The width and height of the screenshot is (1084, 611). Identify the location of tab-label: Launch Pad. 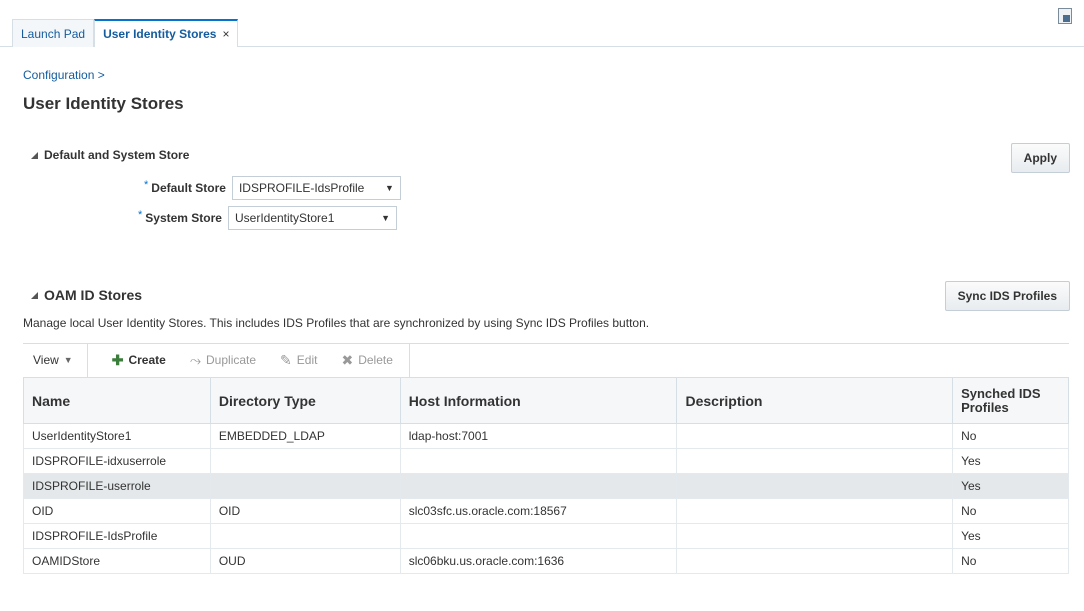
(53, 33).